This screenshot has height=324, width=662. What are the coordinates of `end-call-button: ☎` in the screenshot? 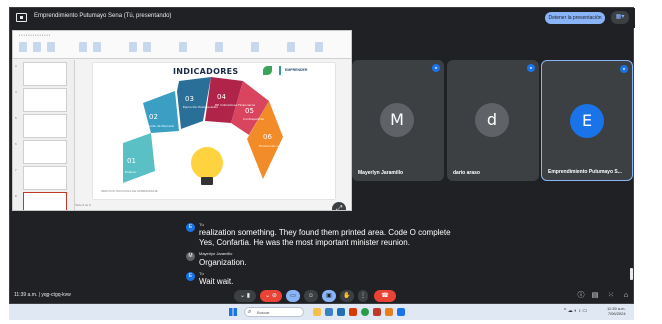 It's located at (385, 296).